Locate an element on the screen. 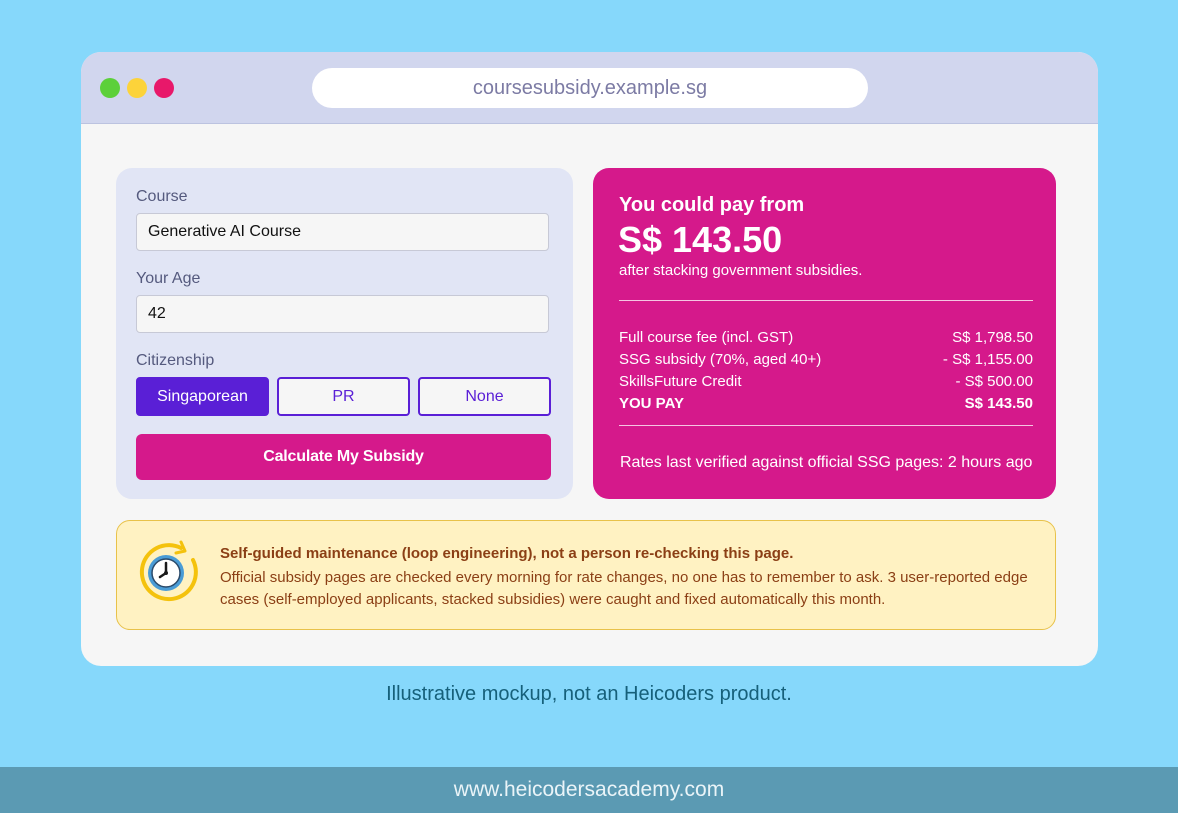 The image size is (1178, 813). result-heading: You could pay from is located at coordinates (712, 205).